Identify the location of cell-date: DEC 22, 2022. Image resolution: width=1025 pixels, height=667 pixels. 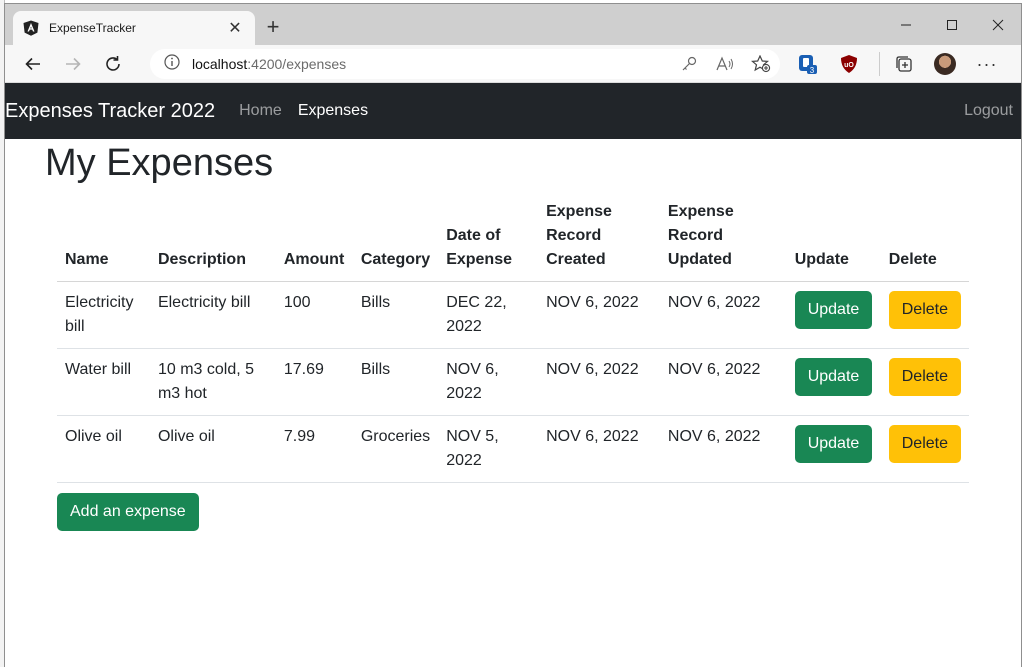
(488, 315).